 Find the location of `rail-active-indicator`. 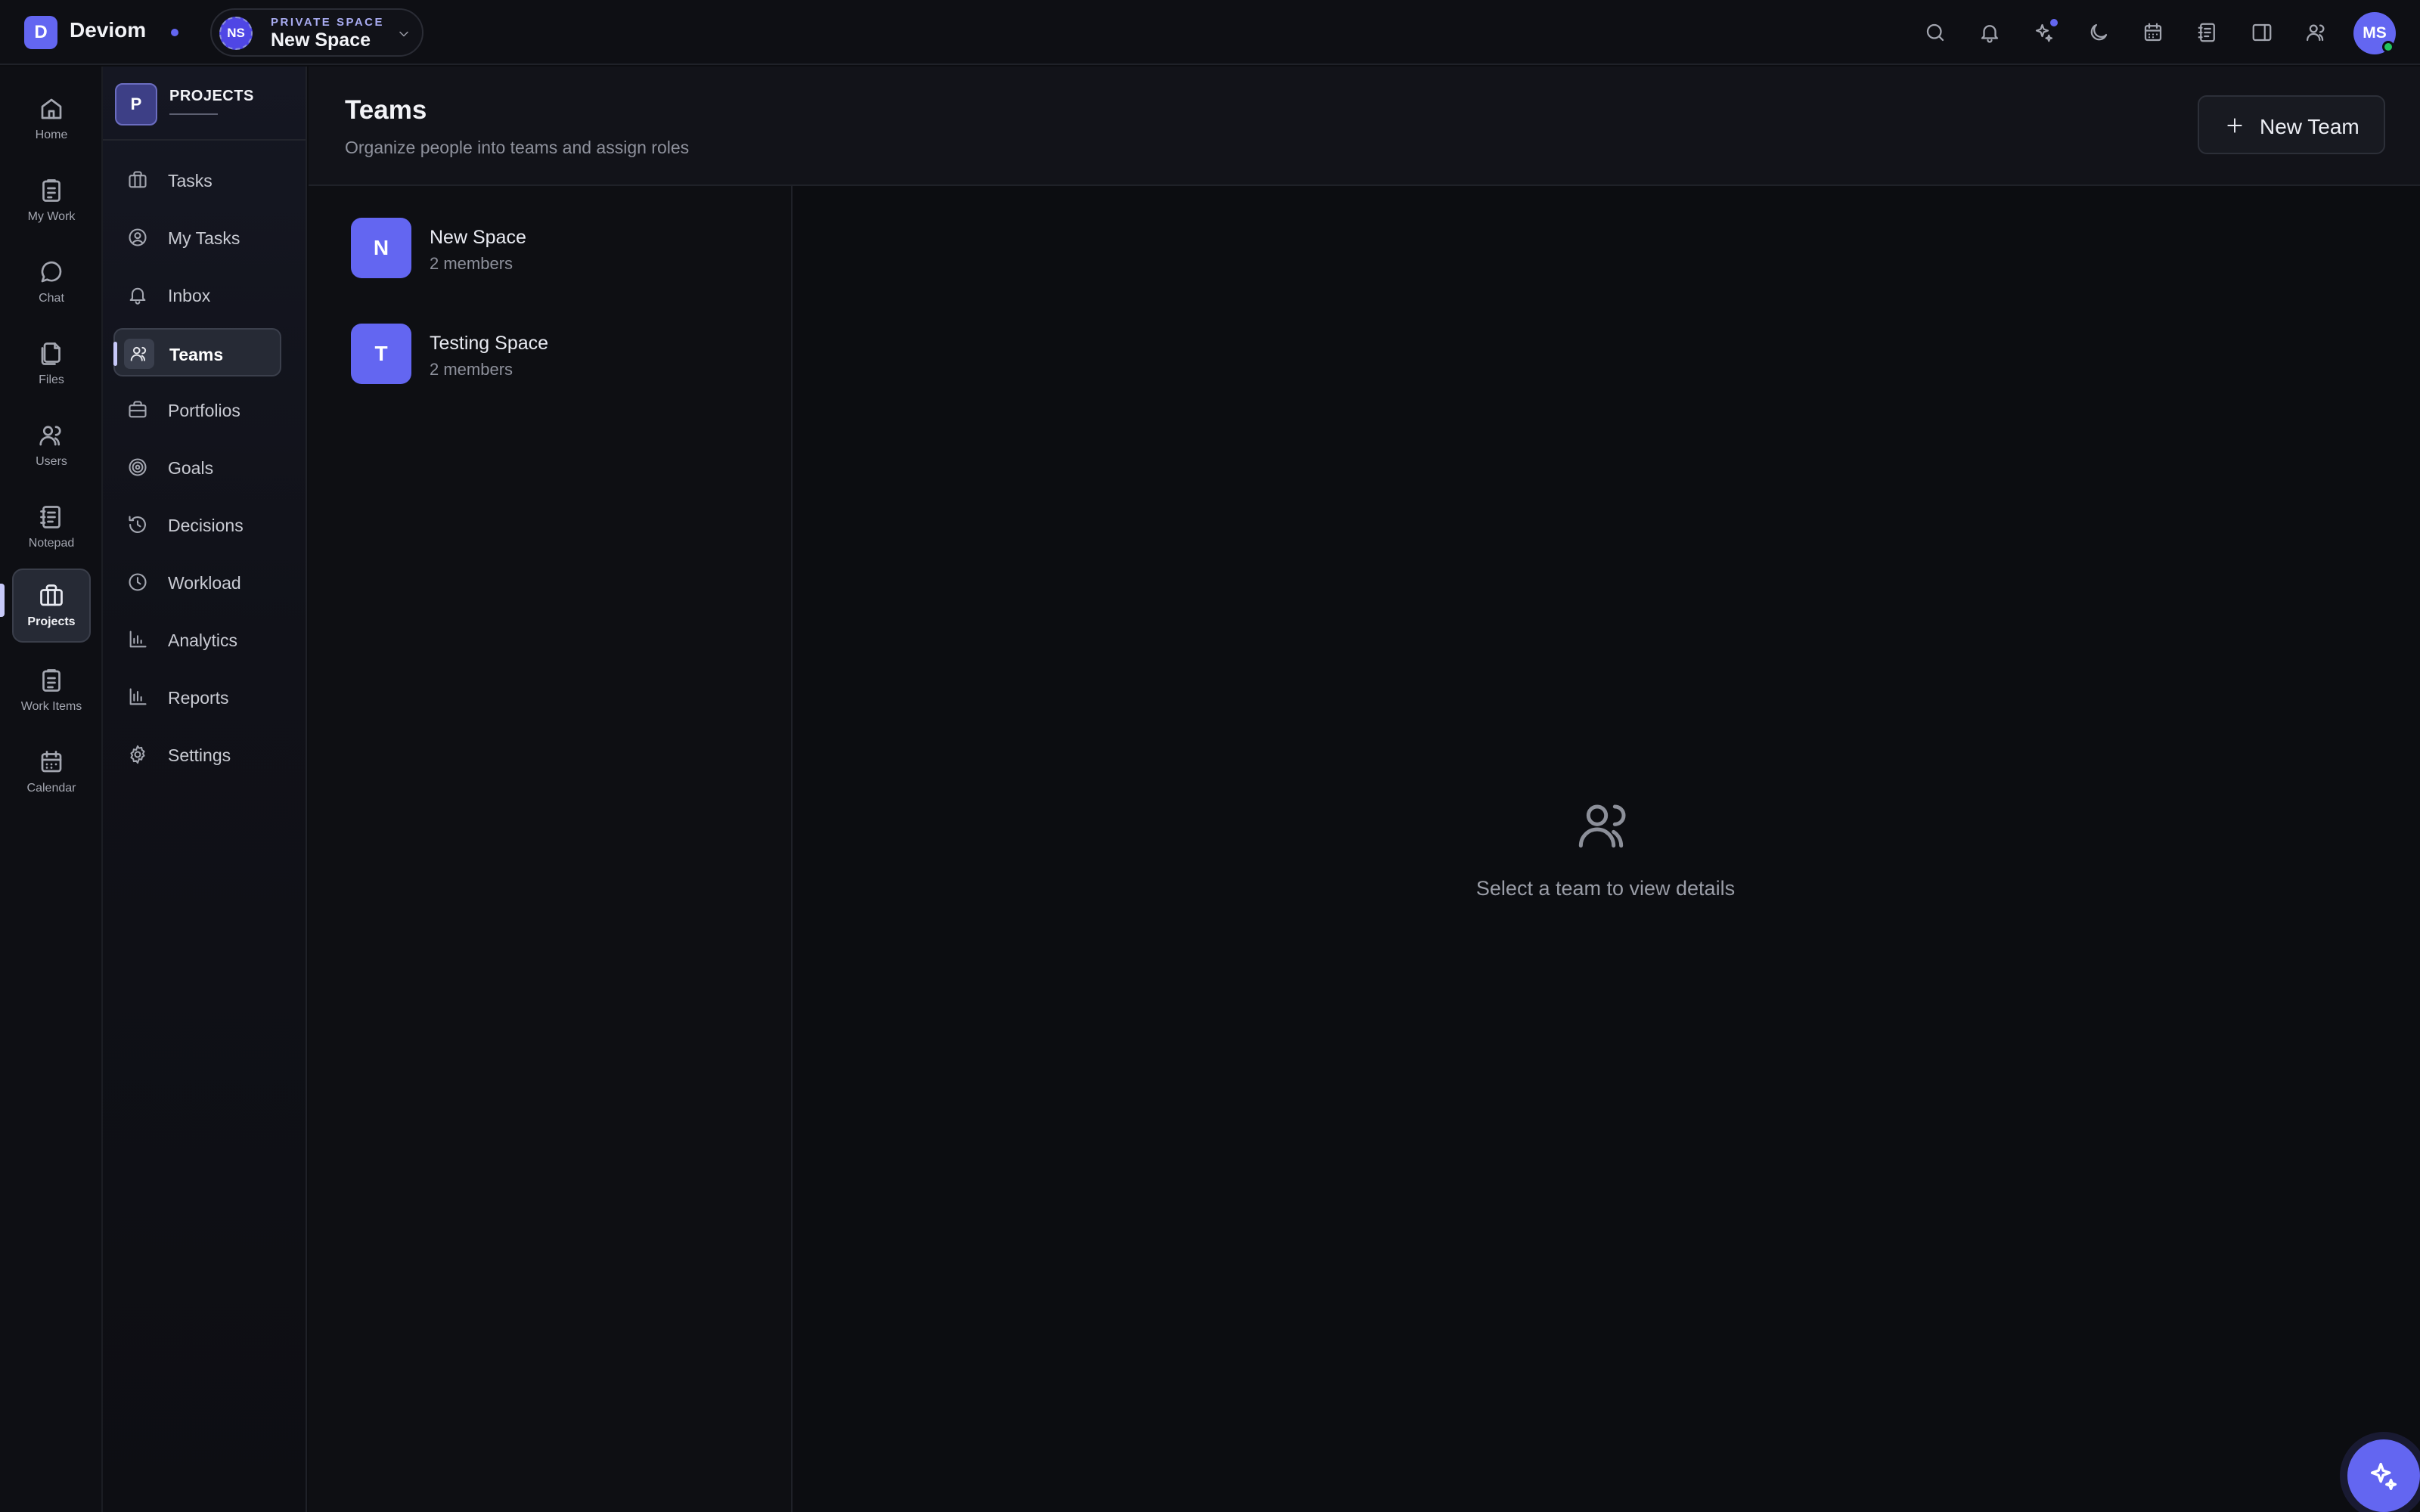

rail-active-indicator is located at coordinates (2, 600).